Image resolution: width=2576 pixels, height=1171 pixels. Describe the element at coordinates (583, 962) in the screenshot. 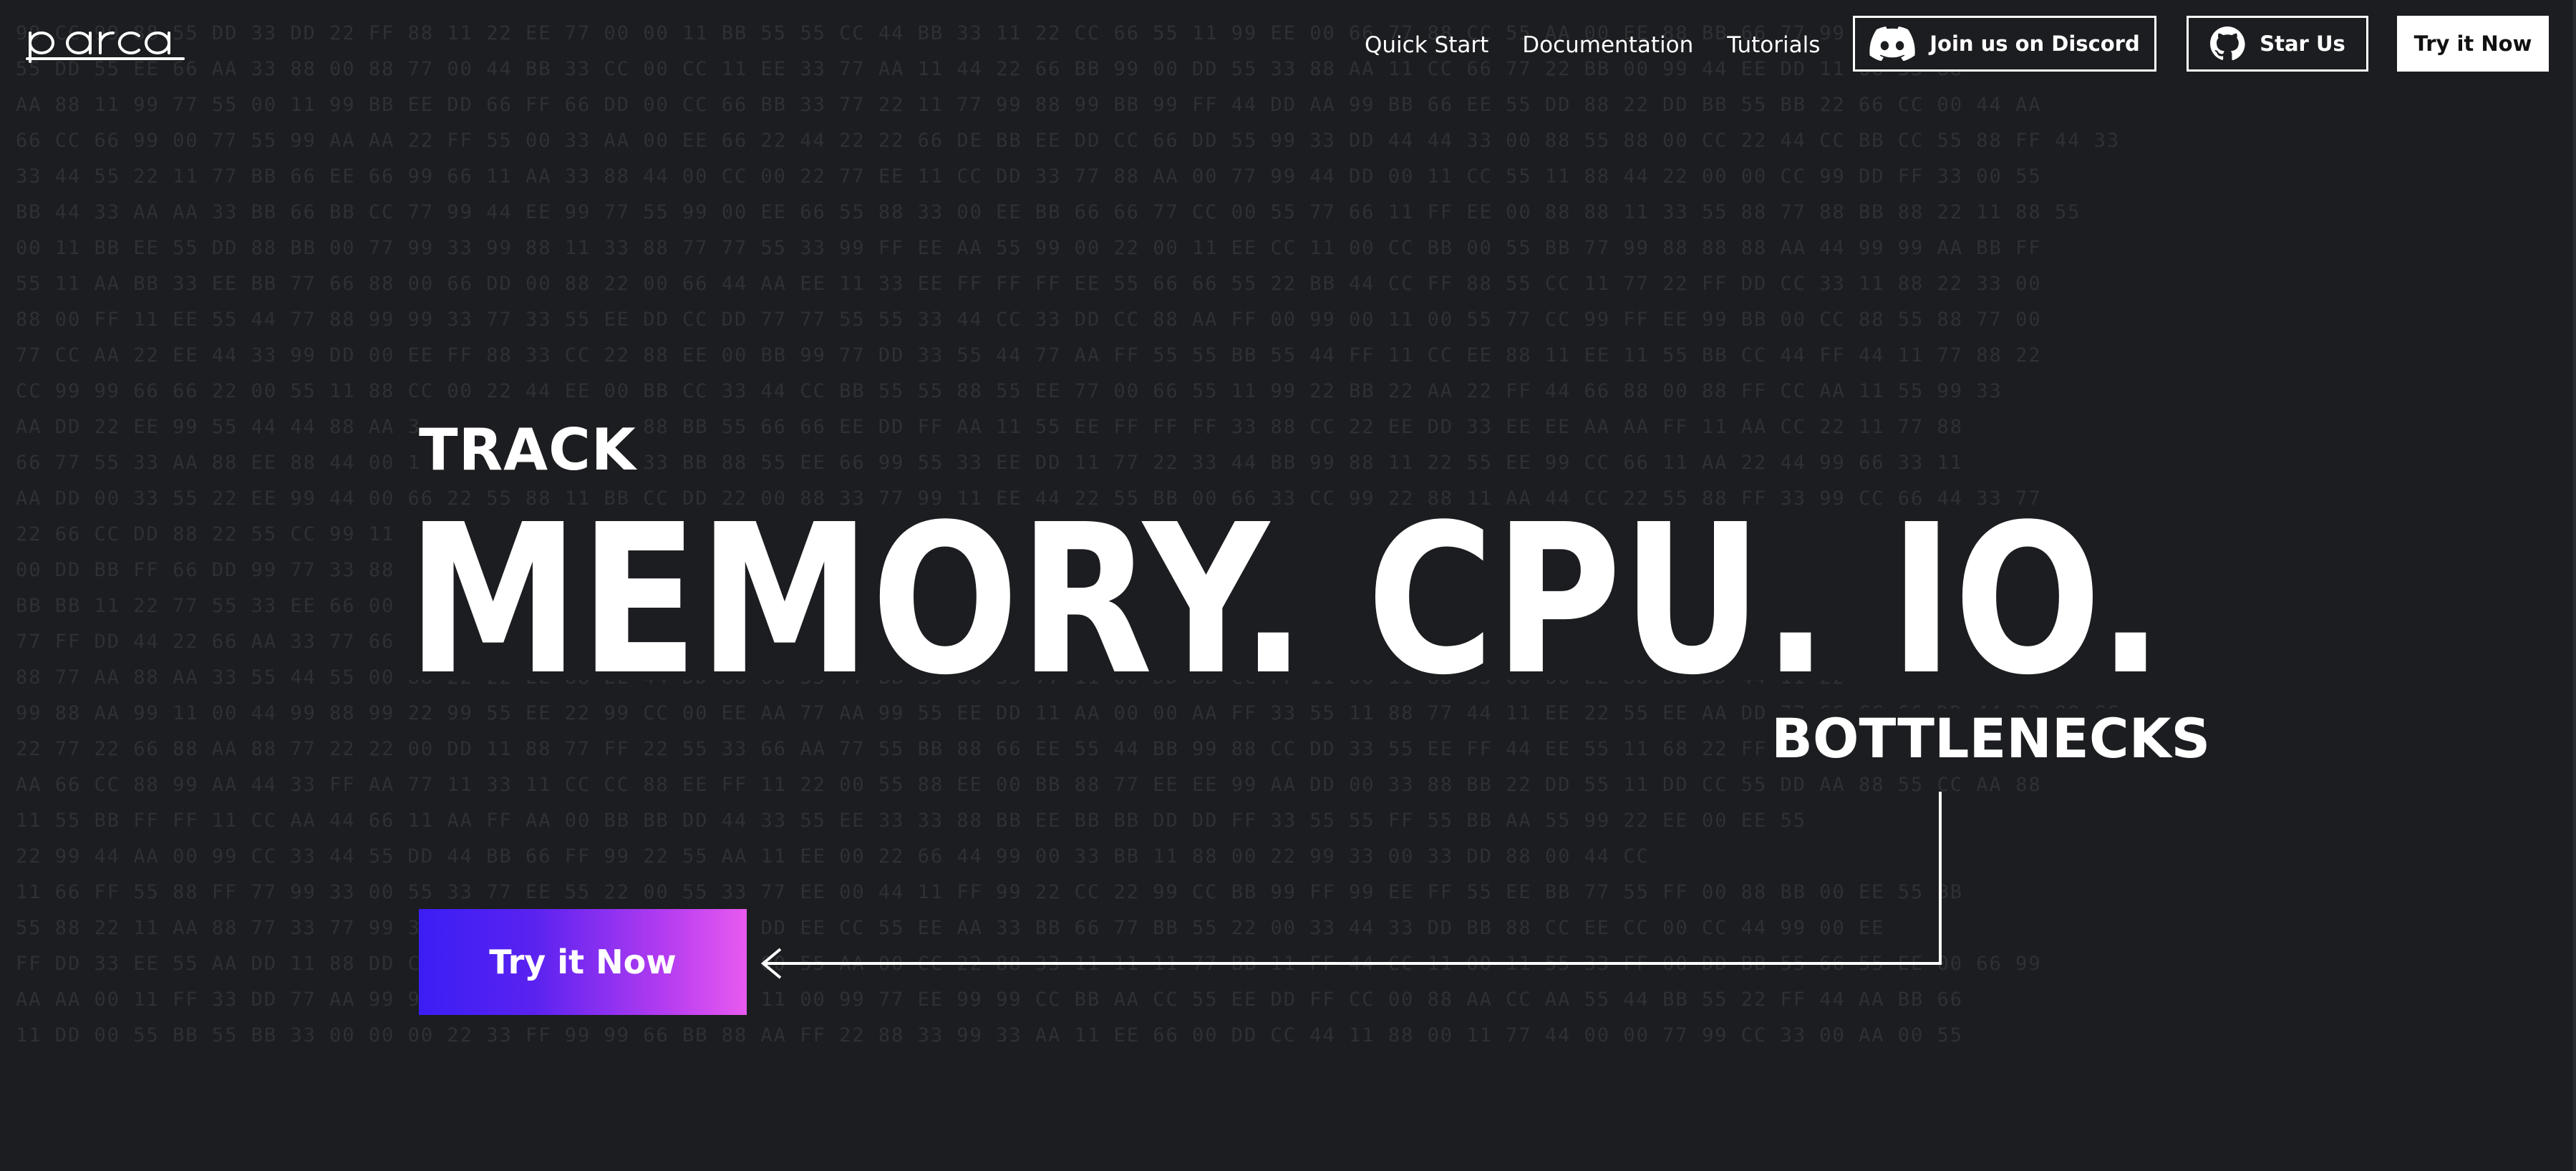

I see `hero-try-it-now-button: Try it Now` at that location.